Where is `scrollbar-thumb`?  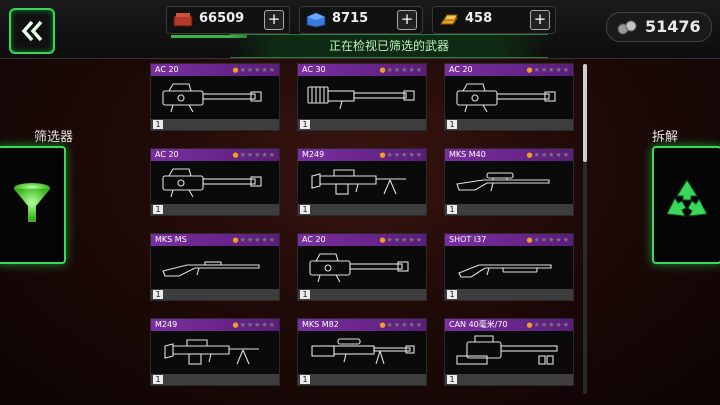 scrollbar-thumb is located at coordinates (585, 113).